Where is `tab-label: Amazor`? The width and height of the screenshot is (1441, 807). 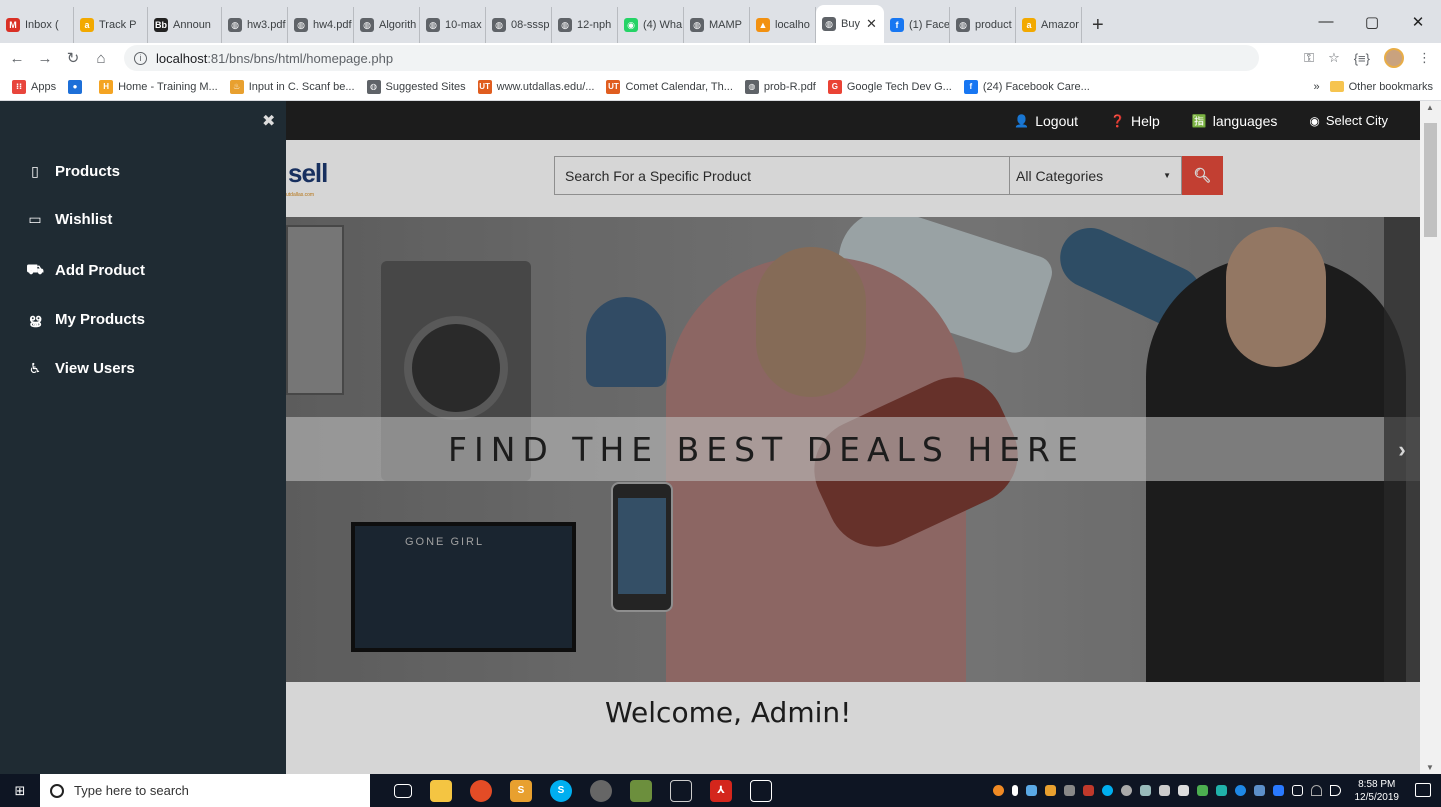 tab-label: Amazor is located at coordinates (1060, 25).